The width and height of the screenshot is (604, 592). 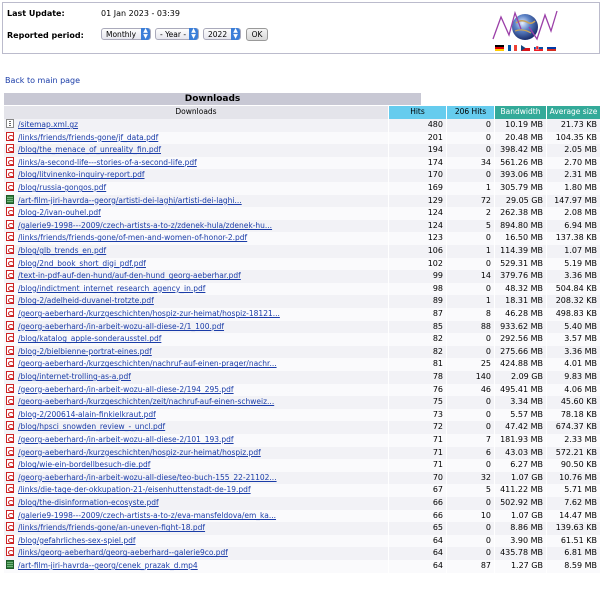 What do you see at coordinates (36, 13) in the screenshot?
I see `last-update-label: Last Update:` at bounding box center [36, 13].